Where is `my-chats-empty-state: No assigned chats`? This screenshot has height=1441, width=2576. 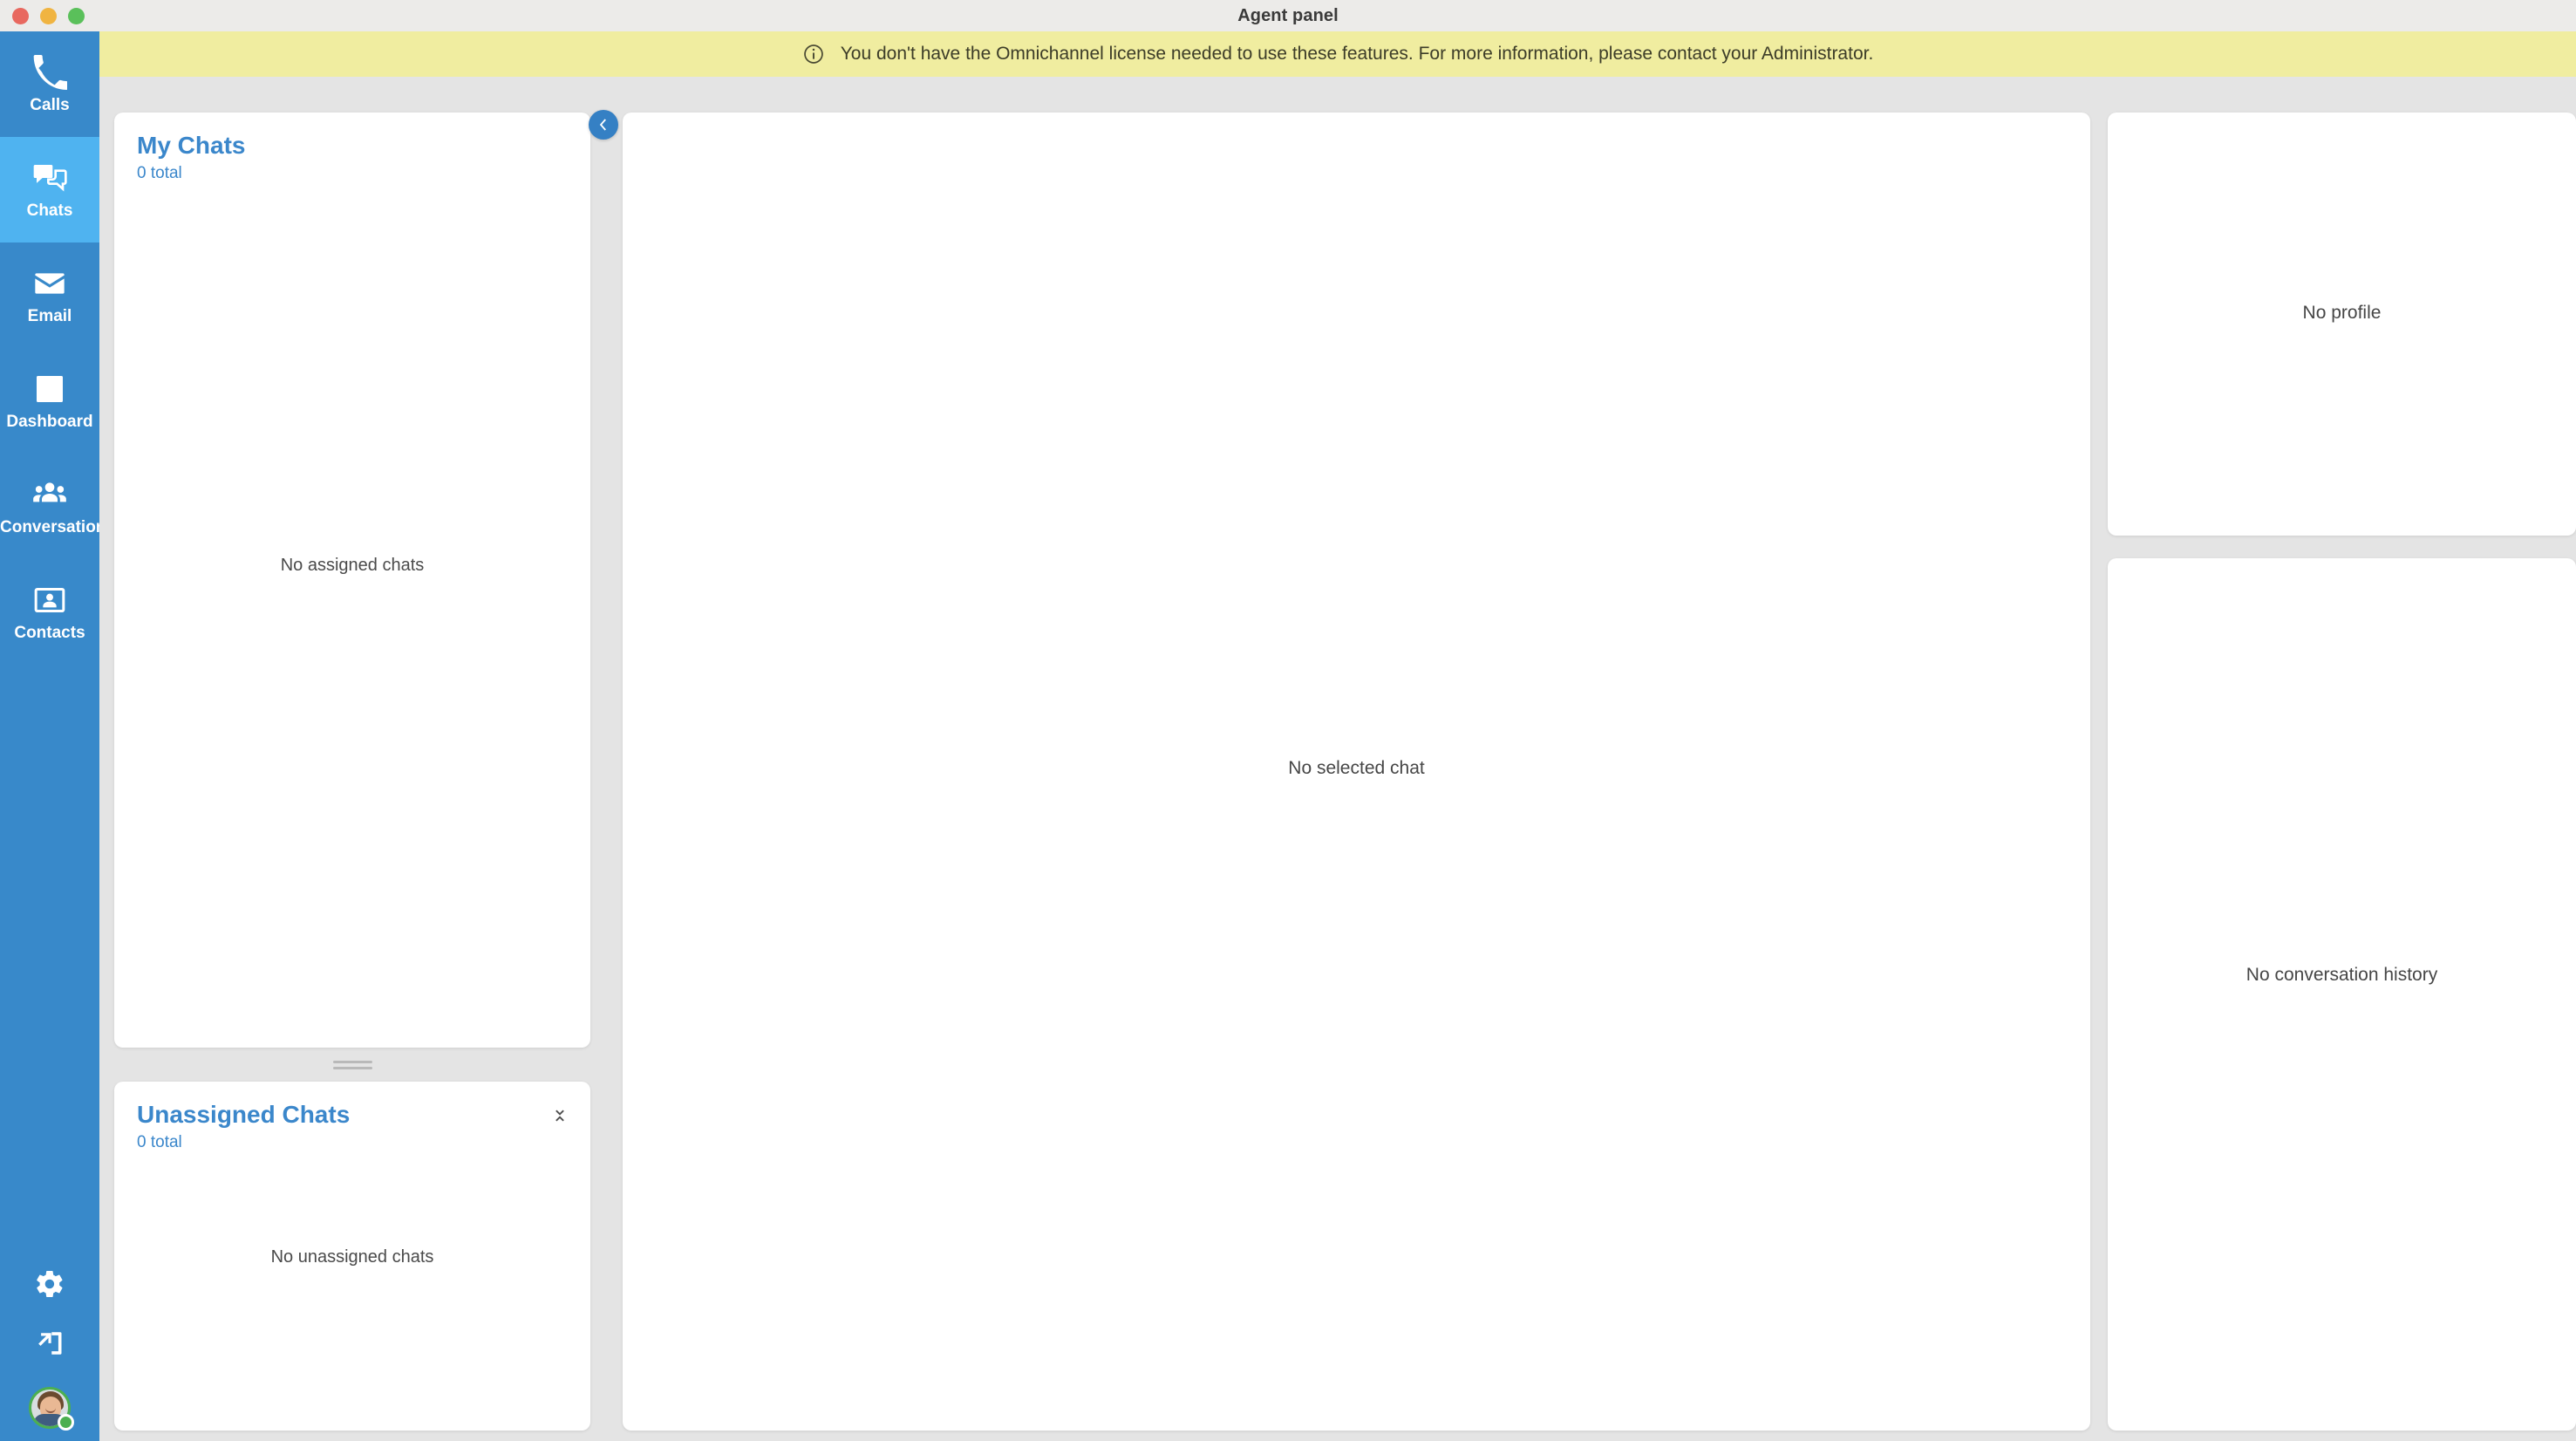 my-chats-empty-state: No assigned chats is located at coordinates (353, 565).